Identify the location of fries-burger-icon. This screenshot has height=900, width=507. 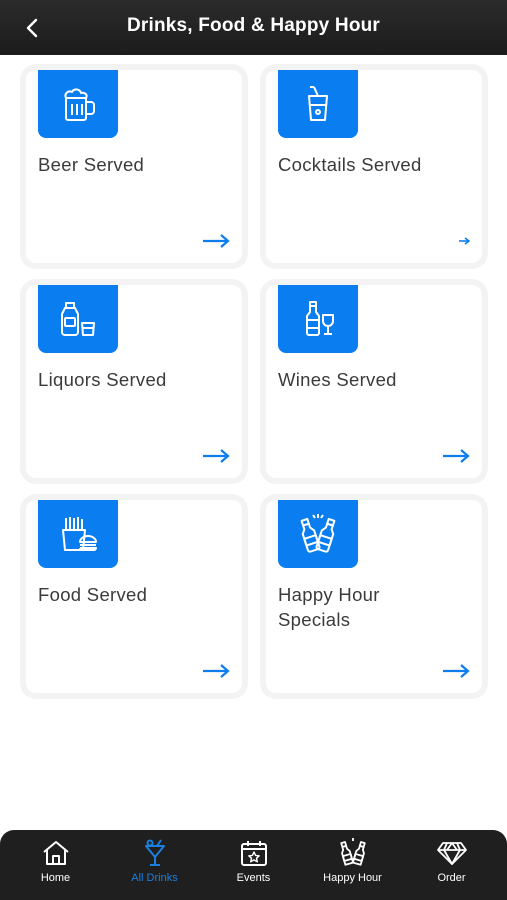
(78, 534).